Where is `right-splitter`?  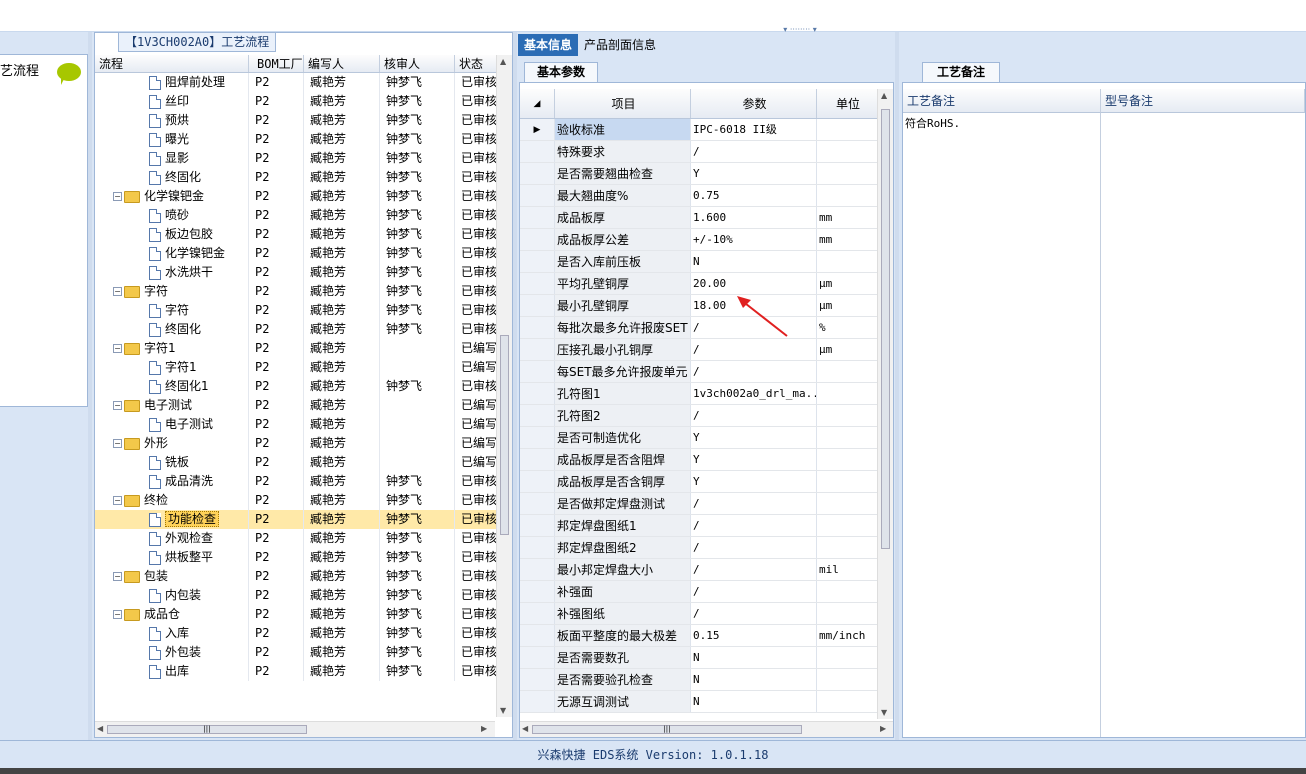
right-splitter is located at coordinates (897, 386).